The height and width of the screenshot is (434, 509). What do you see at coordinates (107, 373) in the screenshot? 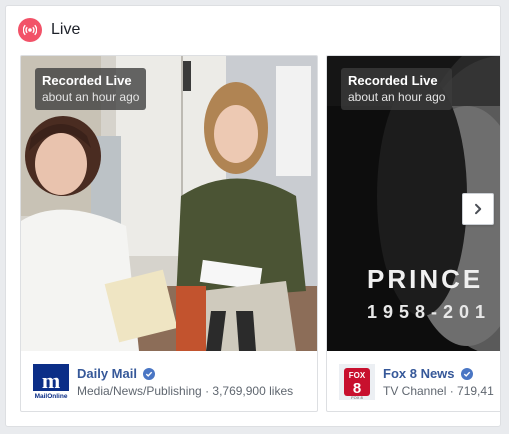
I see `page-name-link: Daily Mail` at bounding box center [107, 373].